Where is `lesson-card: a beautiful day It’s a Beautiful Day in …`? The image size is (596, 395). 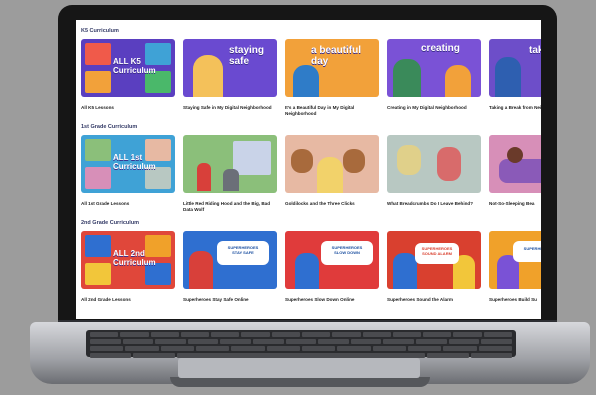
lesson-card: a beautiful day It’s a Beautiful Day in … is located at coordinates (332, 78).